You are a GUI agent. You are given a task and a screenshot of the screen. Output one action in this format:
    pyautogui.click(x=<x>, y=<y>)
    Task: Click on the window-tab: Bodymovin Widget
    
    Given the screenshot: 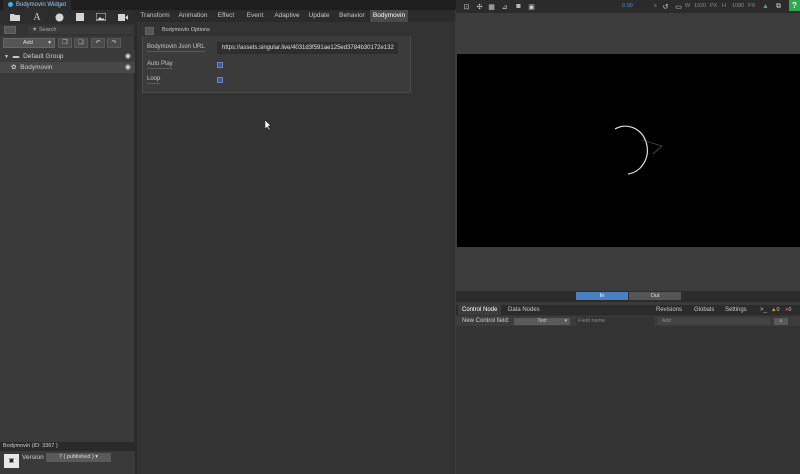 What is the action you would take?
    pyautogui.click(x=37, y=5)
    